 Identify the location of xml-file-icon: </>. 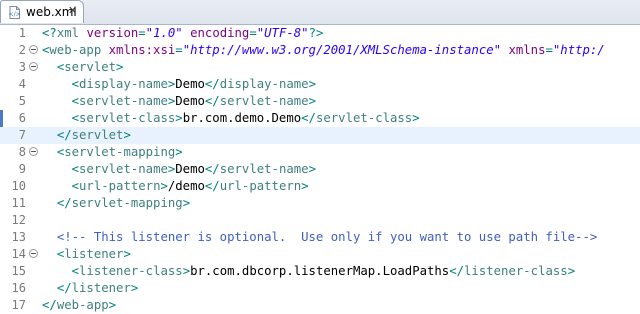
(15, 12).